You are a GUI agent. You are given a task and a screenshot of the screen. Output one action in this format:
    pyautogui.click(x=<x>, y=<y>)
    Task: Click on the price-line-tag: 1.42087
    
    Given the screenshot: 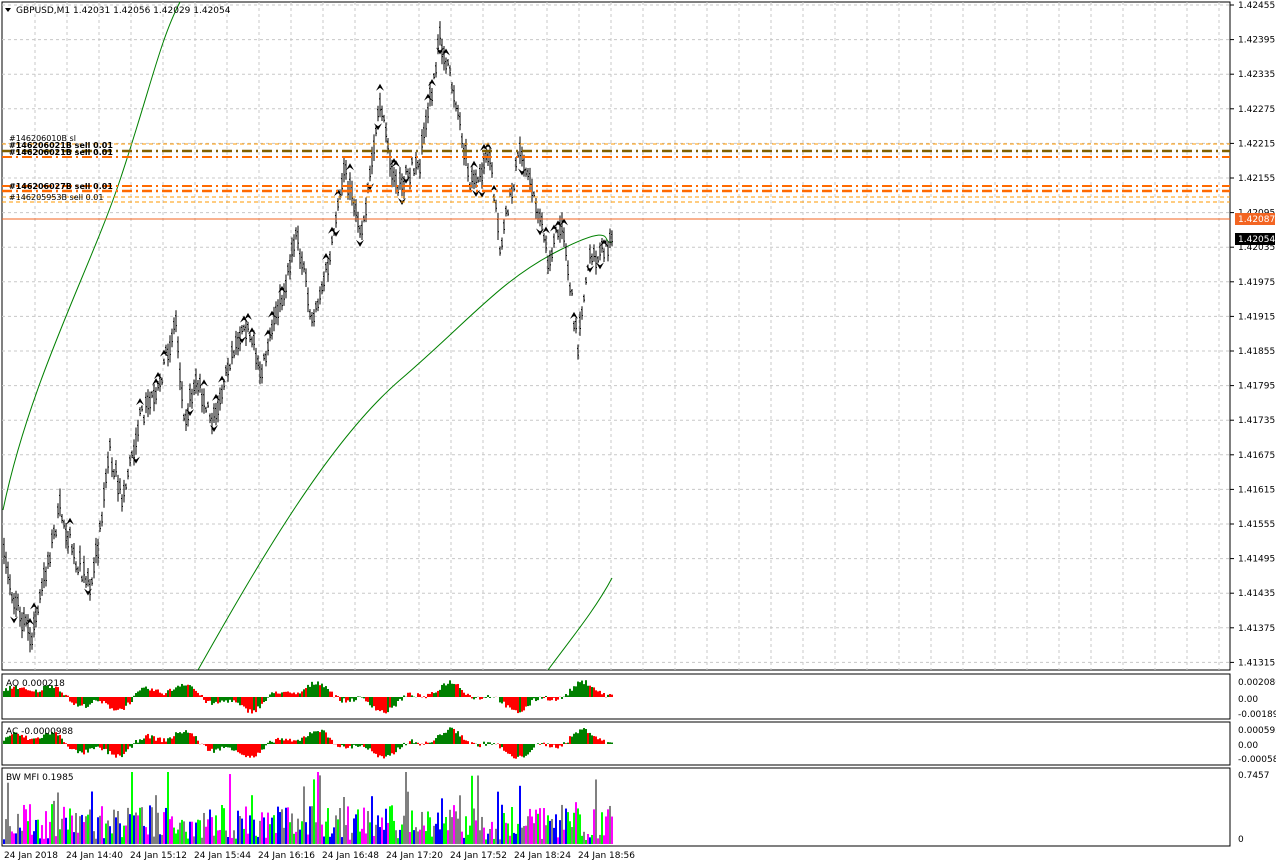 What is the action you would take?
    pyautogui.click(x=1255, y=219)
    